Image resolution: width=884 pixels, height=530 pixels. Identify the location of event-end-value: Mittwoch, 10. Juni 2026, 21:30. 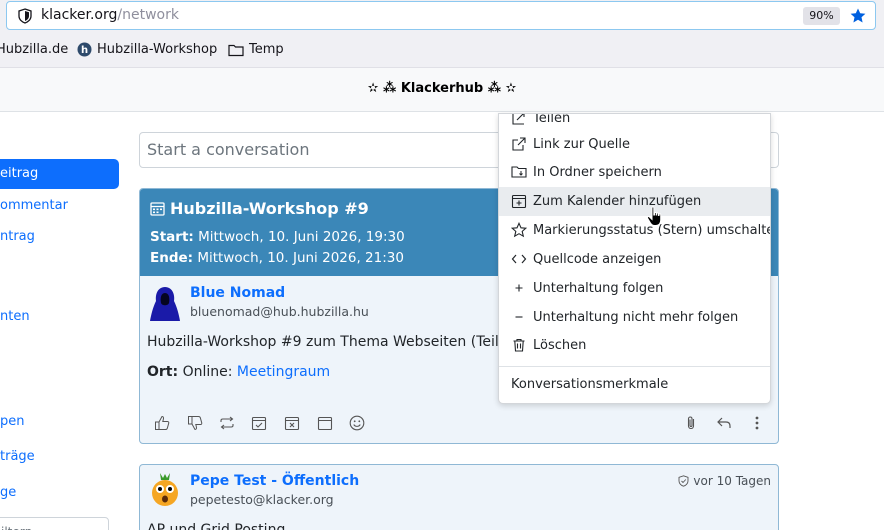
(300, 258).